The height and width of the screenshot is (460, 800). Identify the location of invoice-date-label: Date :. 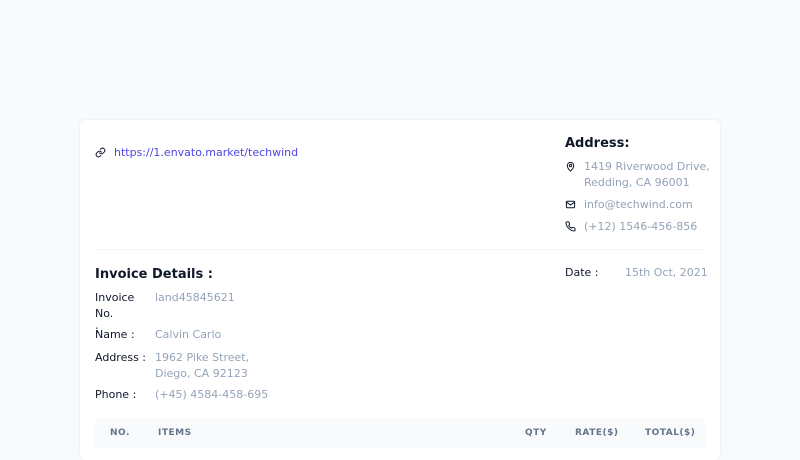
(582, 272).